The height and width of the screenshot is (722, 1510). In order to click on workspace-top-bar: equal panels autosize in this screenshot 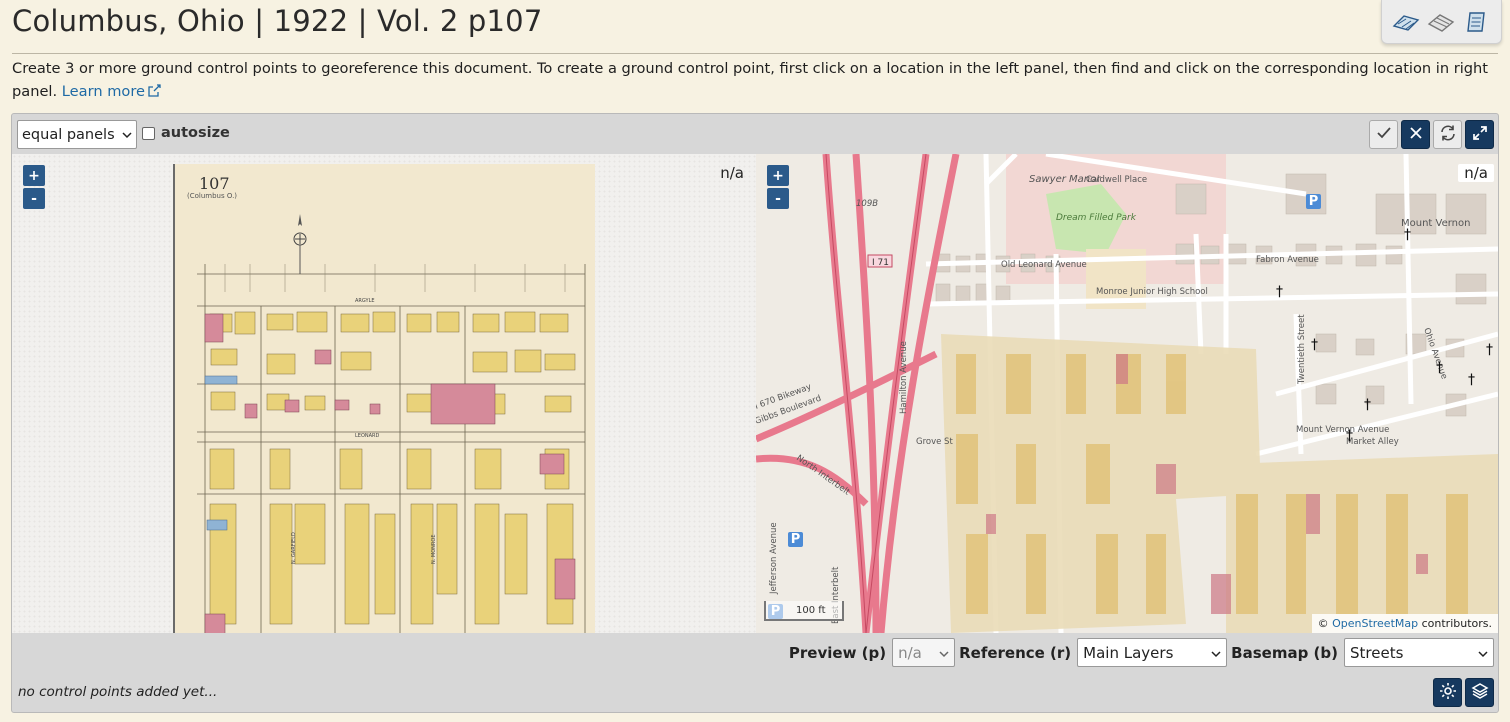, I will do `click(755, 134)`.